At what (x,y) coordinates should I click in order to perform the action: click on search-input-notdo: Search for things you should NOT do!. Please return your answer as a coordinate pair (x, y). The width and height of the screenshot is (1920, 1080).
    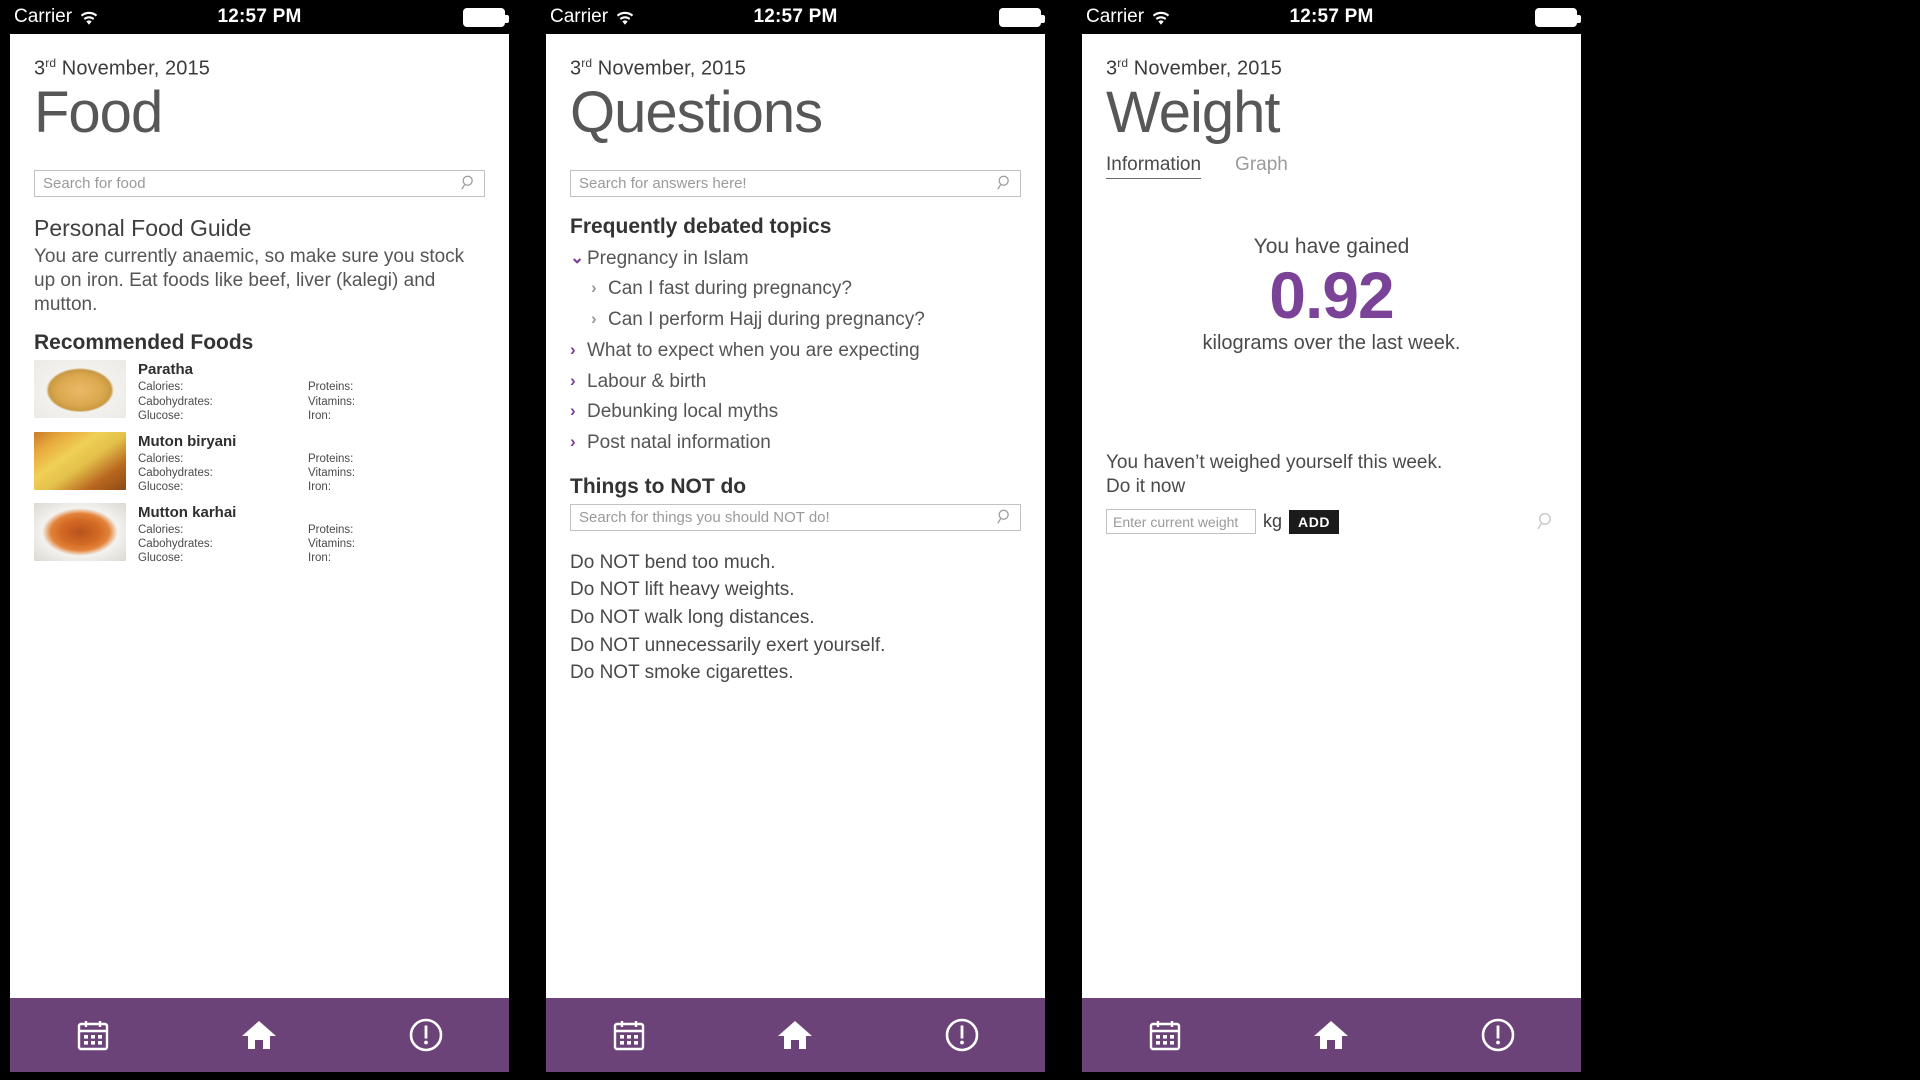
    Looking at the image, I should click on (795, 517).